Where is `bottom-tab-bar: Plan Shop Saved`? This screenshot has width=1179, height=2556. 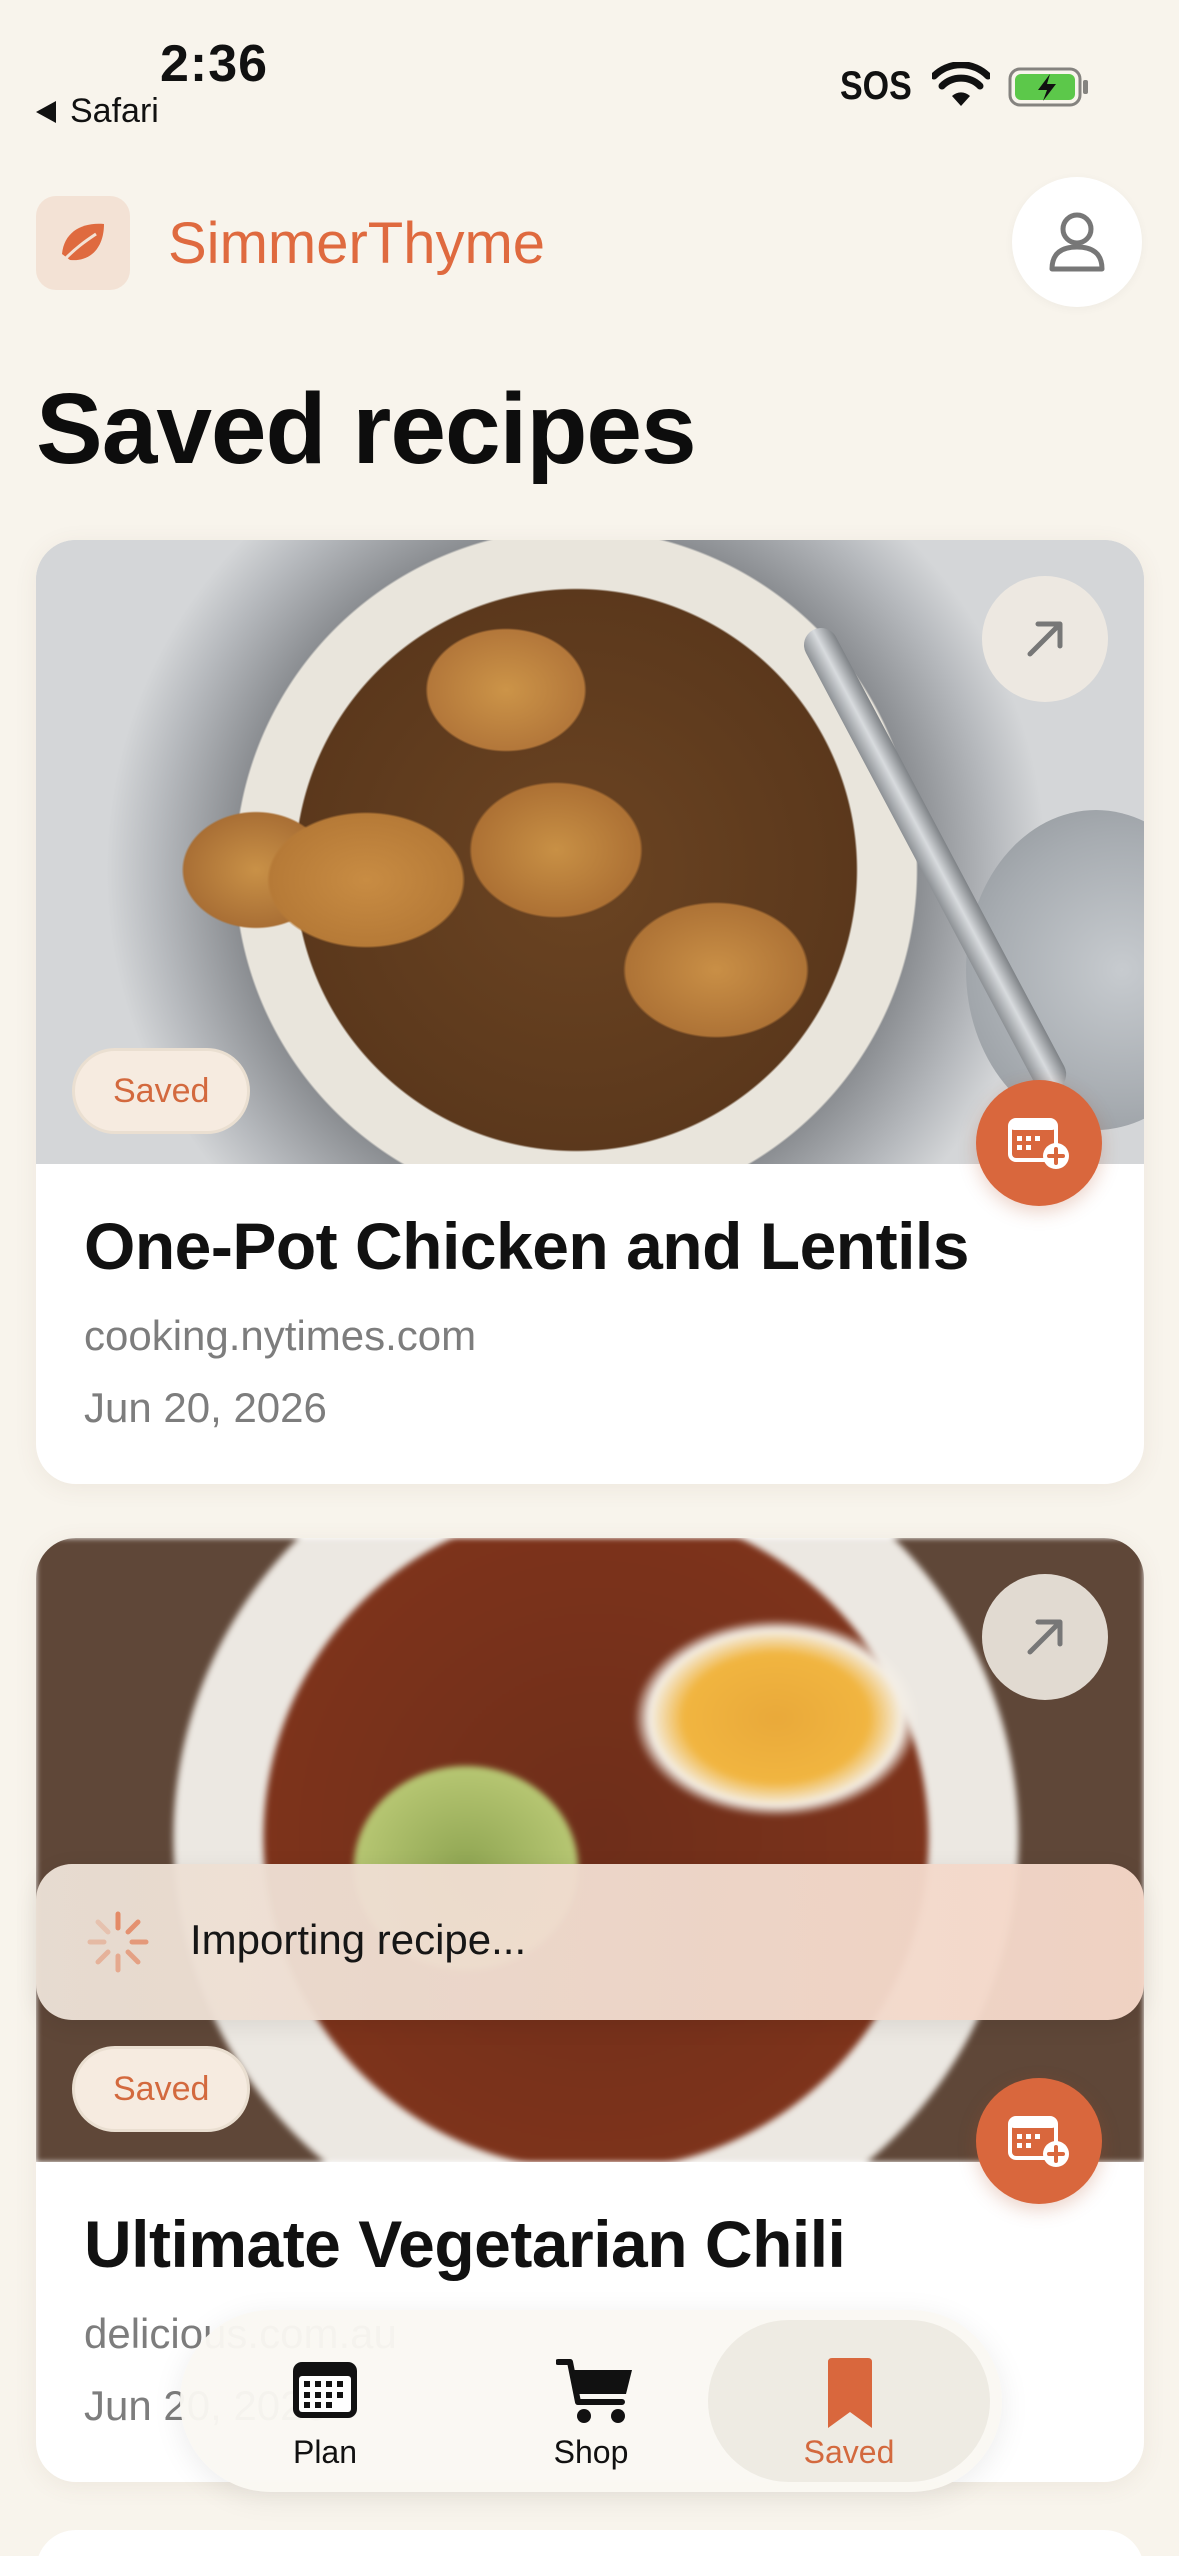
bottom-tab-bar: Plan Shop Saved is located at coordinates (591, 2401).